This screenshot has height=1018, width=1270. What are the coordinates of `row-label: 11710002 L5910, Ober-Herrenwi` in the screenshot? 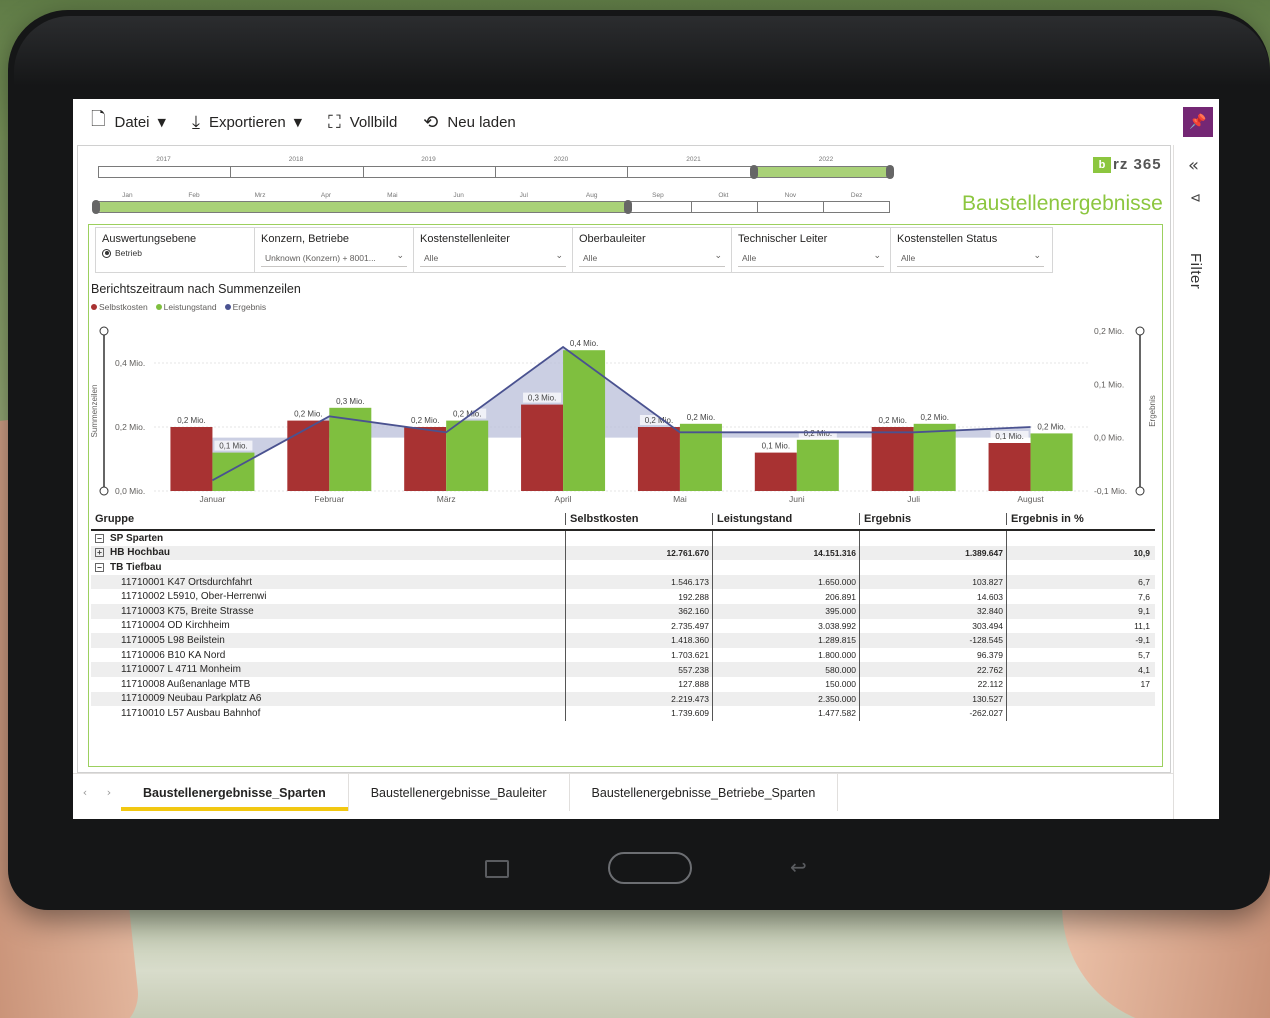 It's located at (328, 596).